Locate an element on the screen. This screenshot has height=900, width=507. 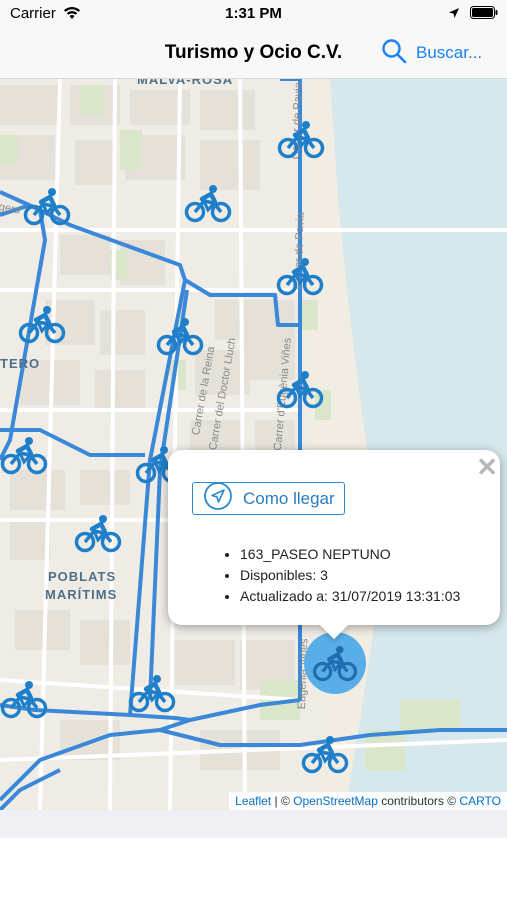
attribution-text: | © is located at coordinates (282, 801).